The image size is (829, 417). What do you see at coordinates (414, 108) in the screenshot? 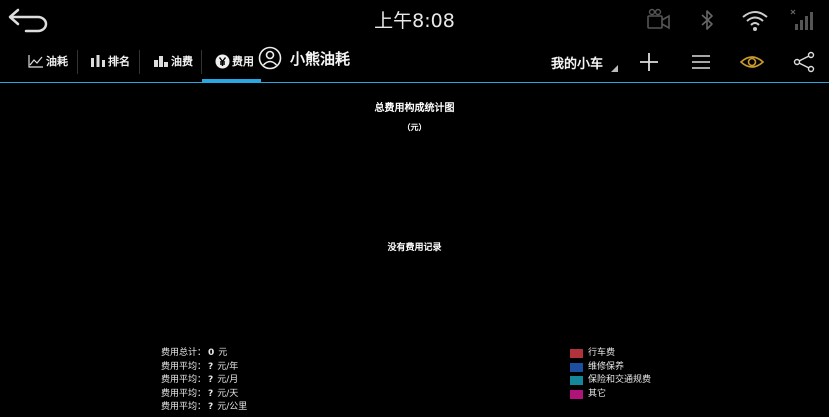
I see `chart-title: 总费用构成统计图` at bounding box center [414, 108].